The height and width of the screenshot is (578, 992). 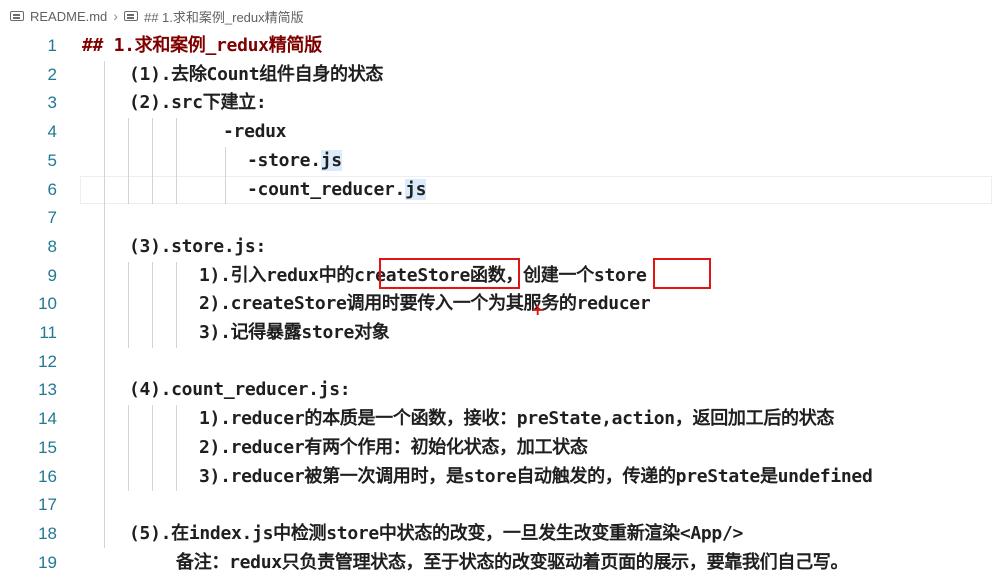 I want to click on line-number: 1, so click(x=52, y=45).